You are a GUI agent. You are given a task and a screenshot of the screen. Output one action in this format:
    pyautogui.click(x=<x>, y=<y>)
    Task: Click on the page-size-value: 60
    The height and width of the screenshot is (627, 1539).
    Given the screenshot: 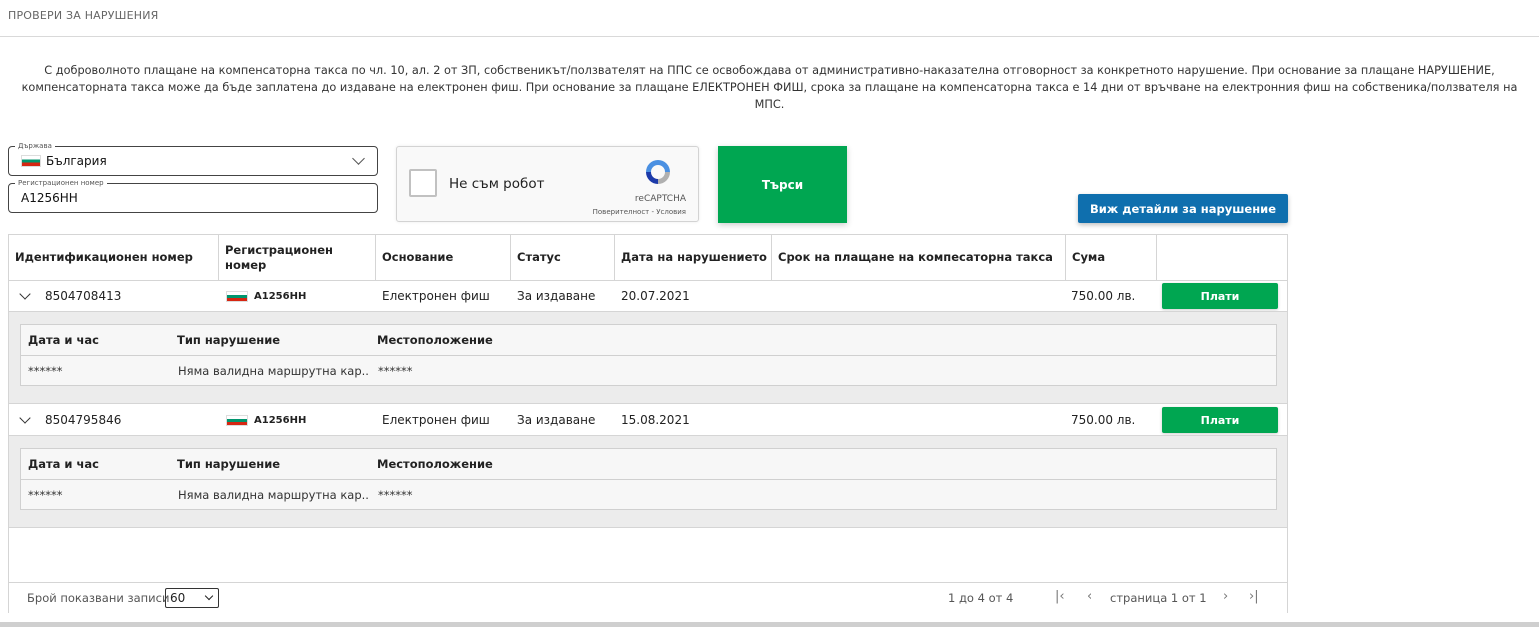 What is the action you would take?
    pyautogui.click(x=178, y=598)
    